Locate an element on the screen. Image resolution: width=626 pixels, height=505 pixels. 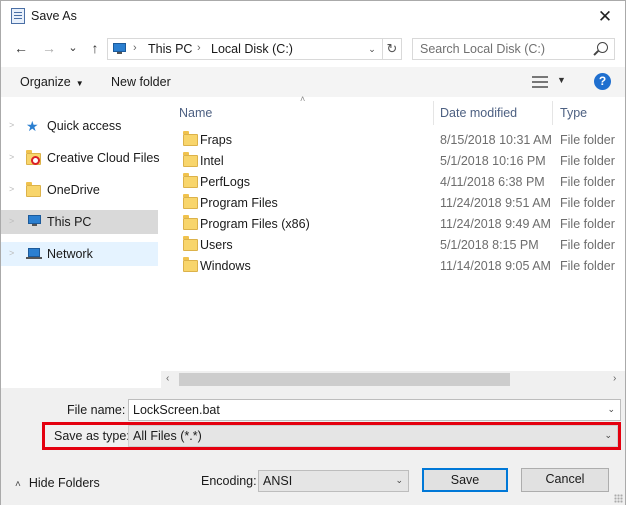
sidebar-item-quick-access: > ★ Quick access is located at coordinates (79, 126).